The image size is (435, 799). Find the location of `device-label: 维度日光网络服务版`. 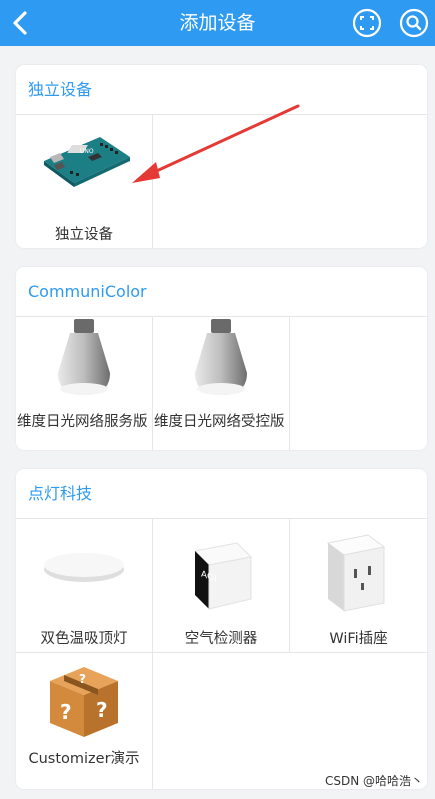

device-label: 维度日光网络服务版 is located at coordinates (82, 422).